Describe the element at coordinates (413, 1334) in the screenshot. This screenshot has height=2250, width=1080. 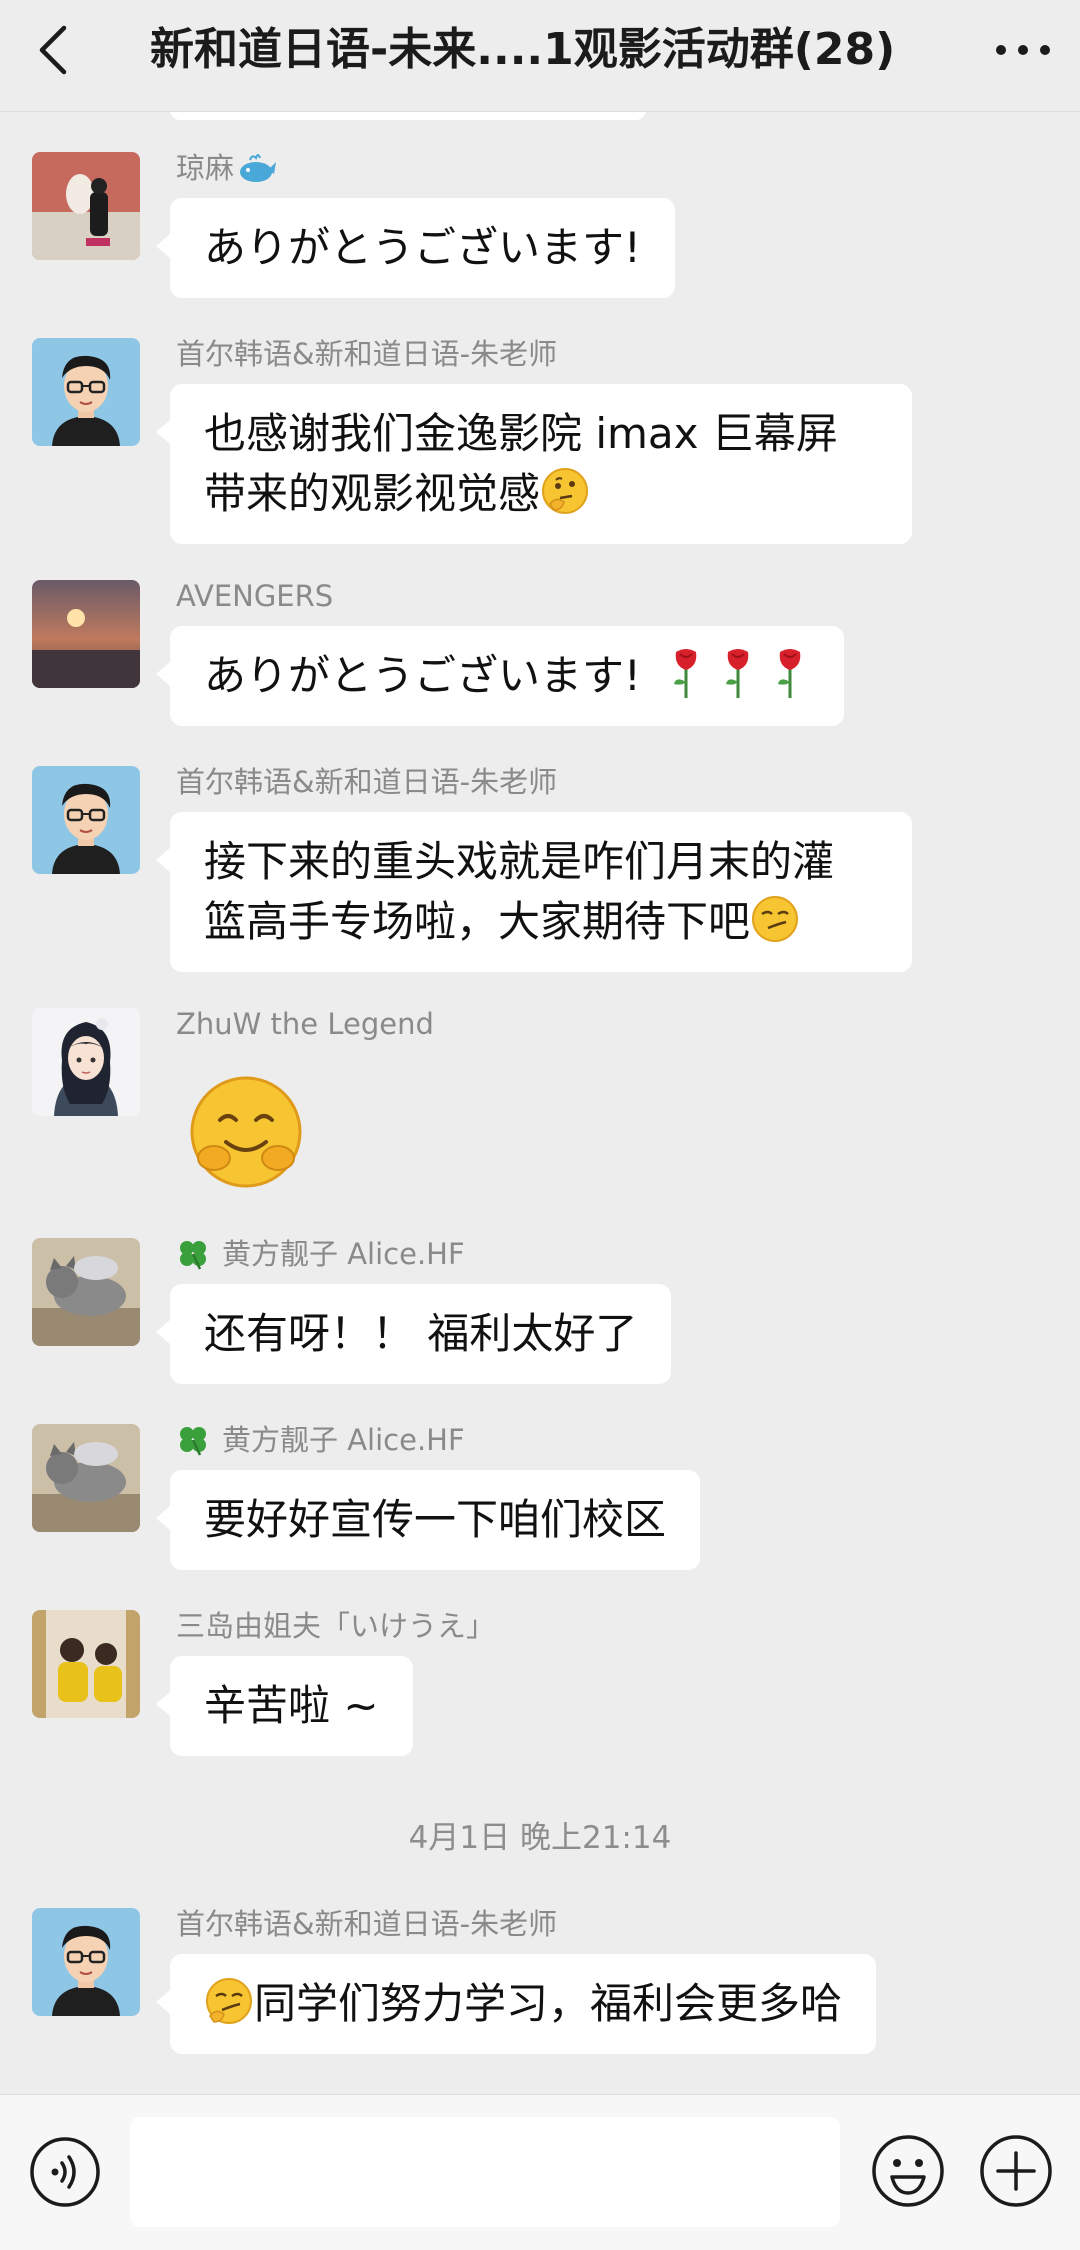
I see `message-bubble: 还有呀！！ 福利太好了` at that location.